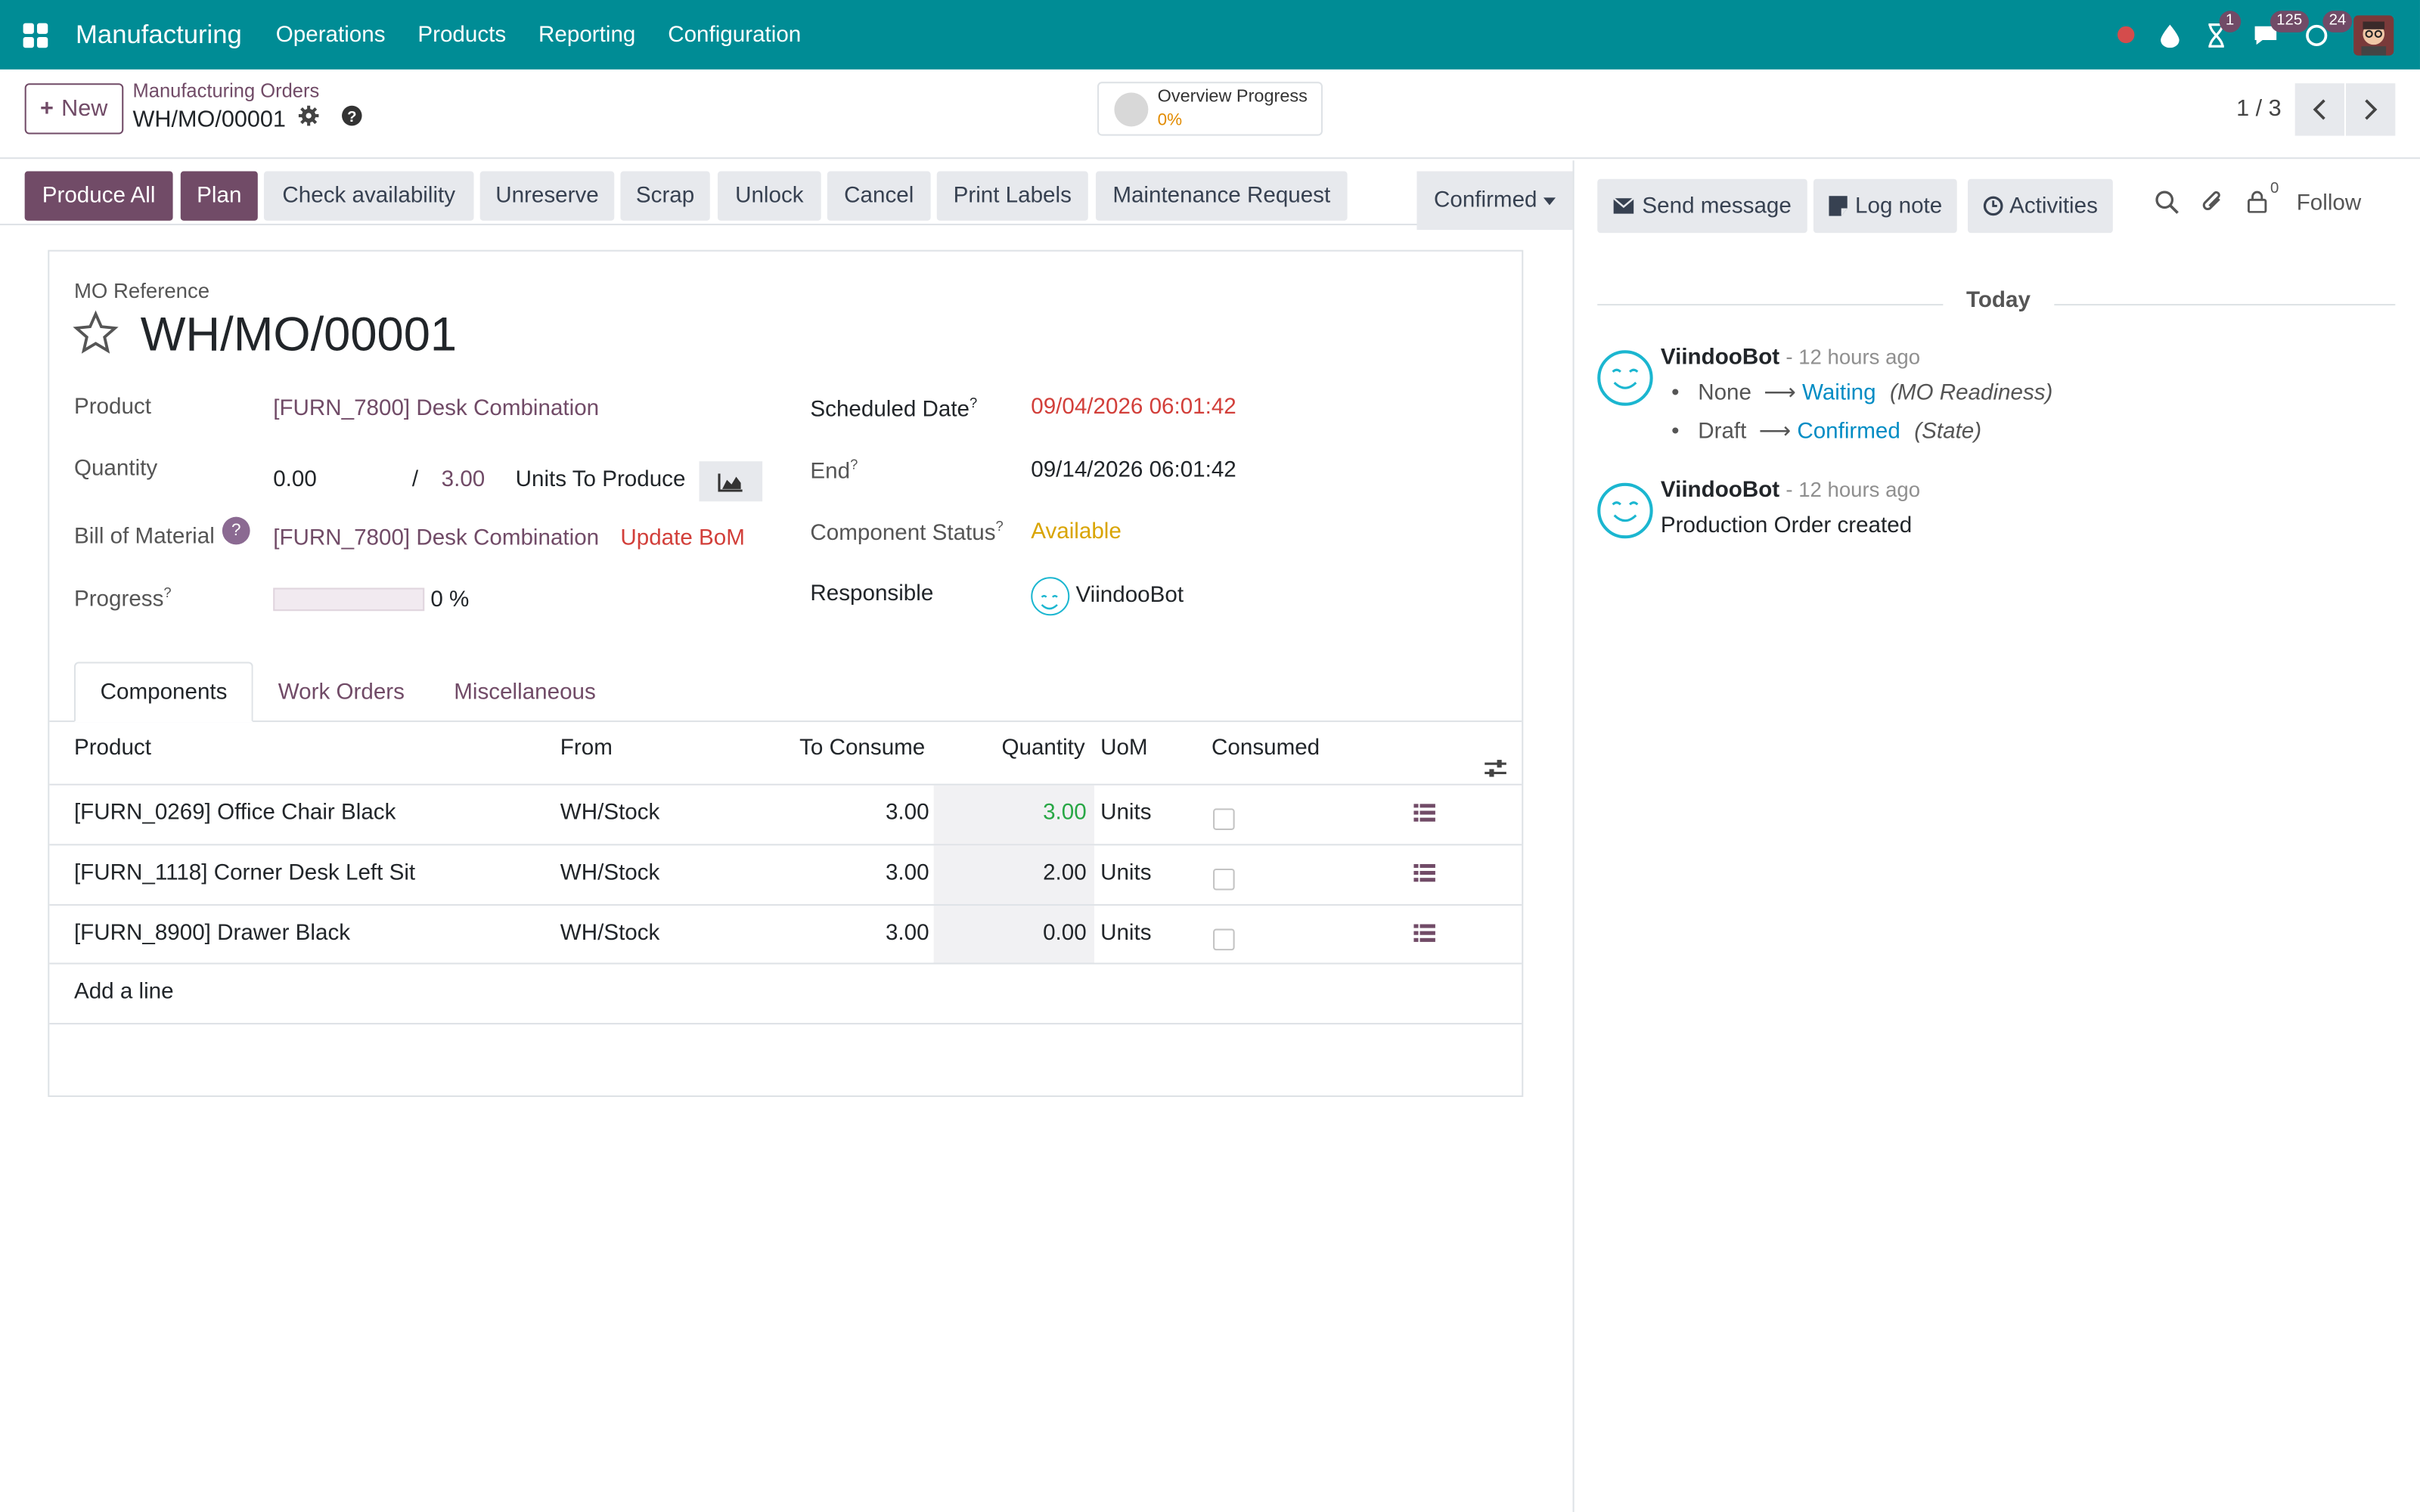  I want to click on gear-icon, so click(309, 119).